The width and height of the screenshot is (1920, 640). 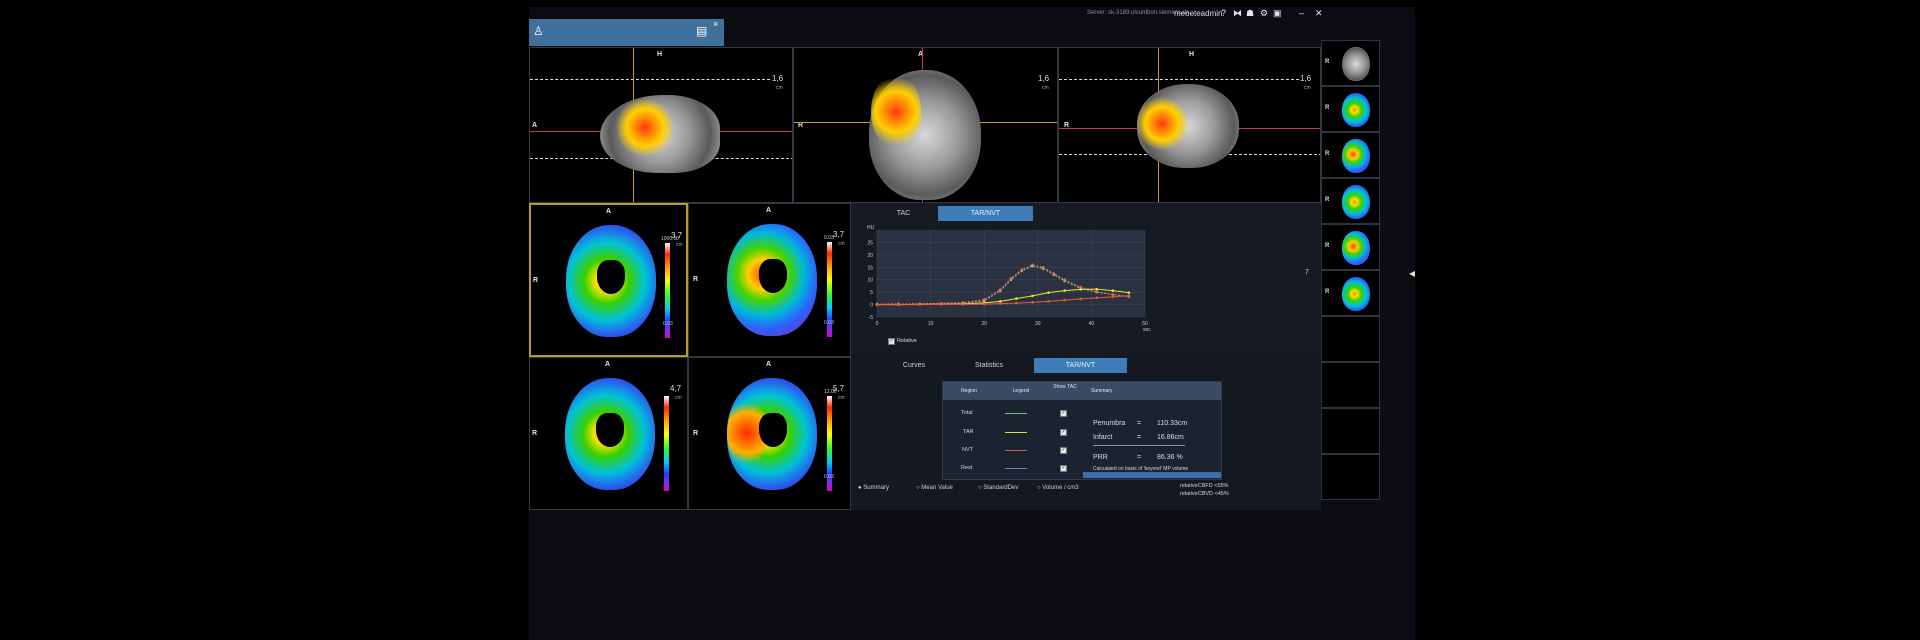 What do you see at coordinates (670, 239) in the screenshot?
I see `color-scale-max: 1000.00` at bounding box center [670, 239].